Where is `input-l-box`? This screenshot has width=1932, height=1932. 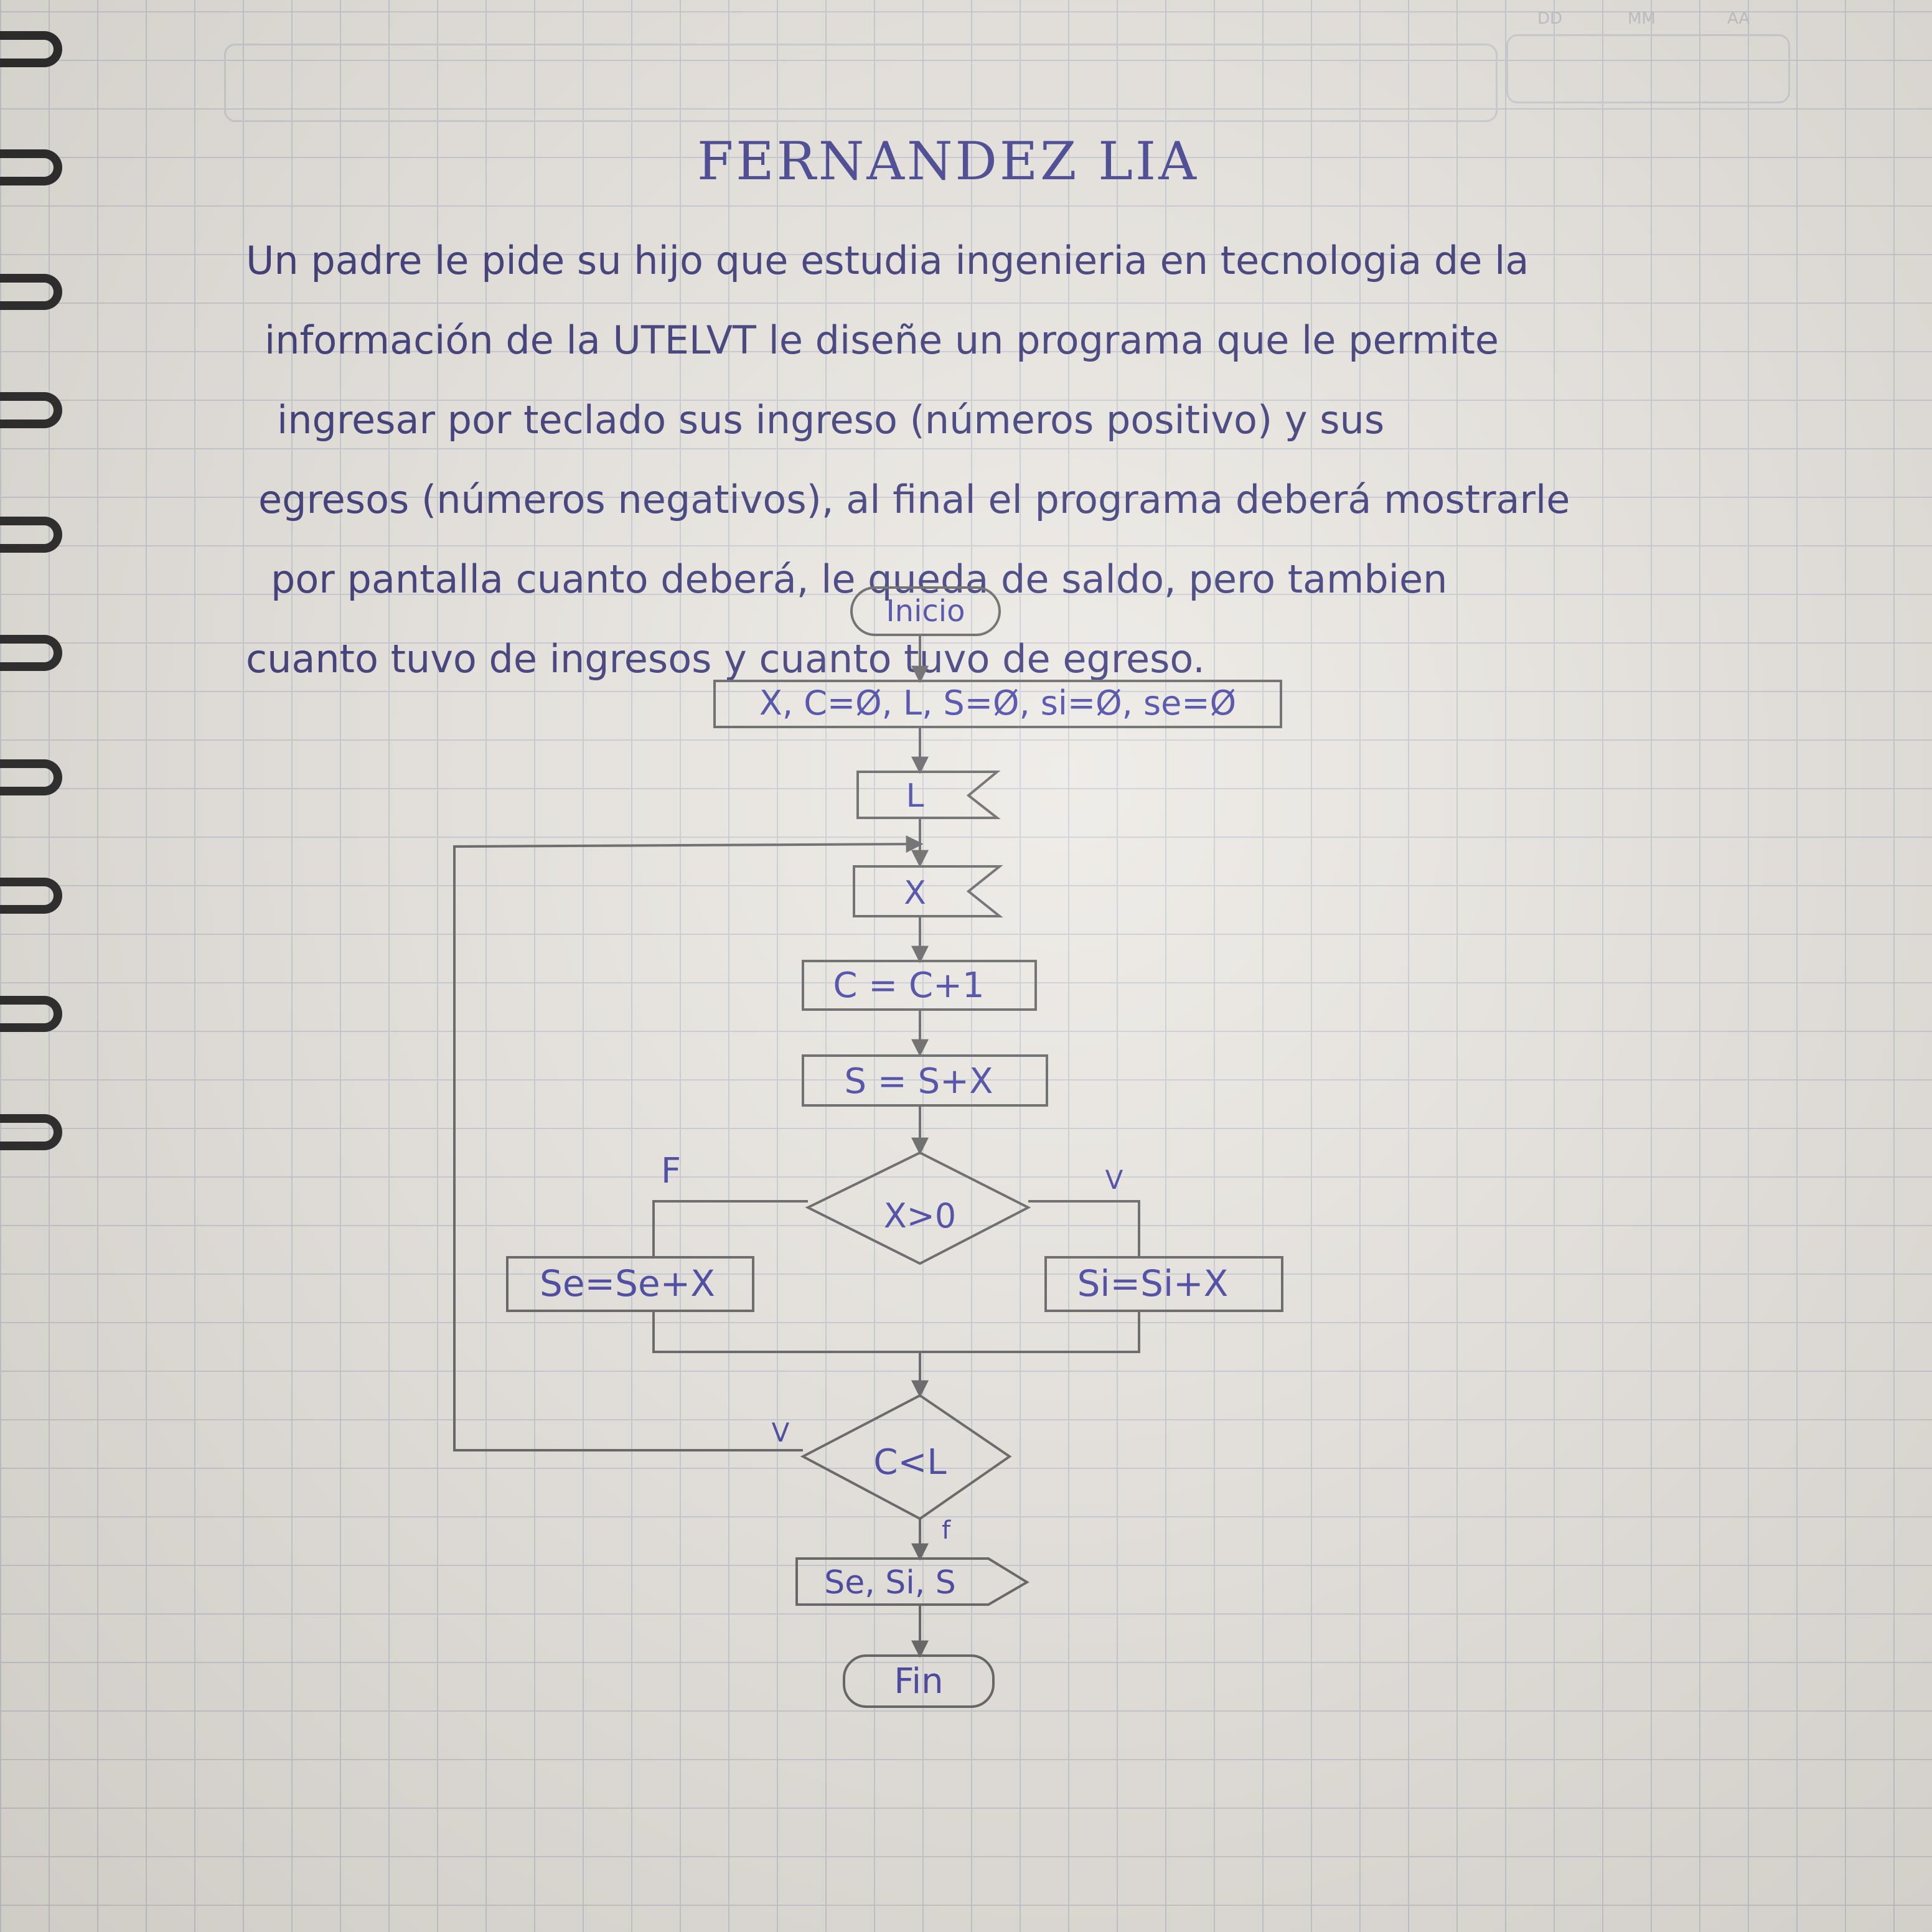
input-l-box is located at coordinates (928, 795).